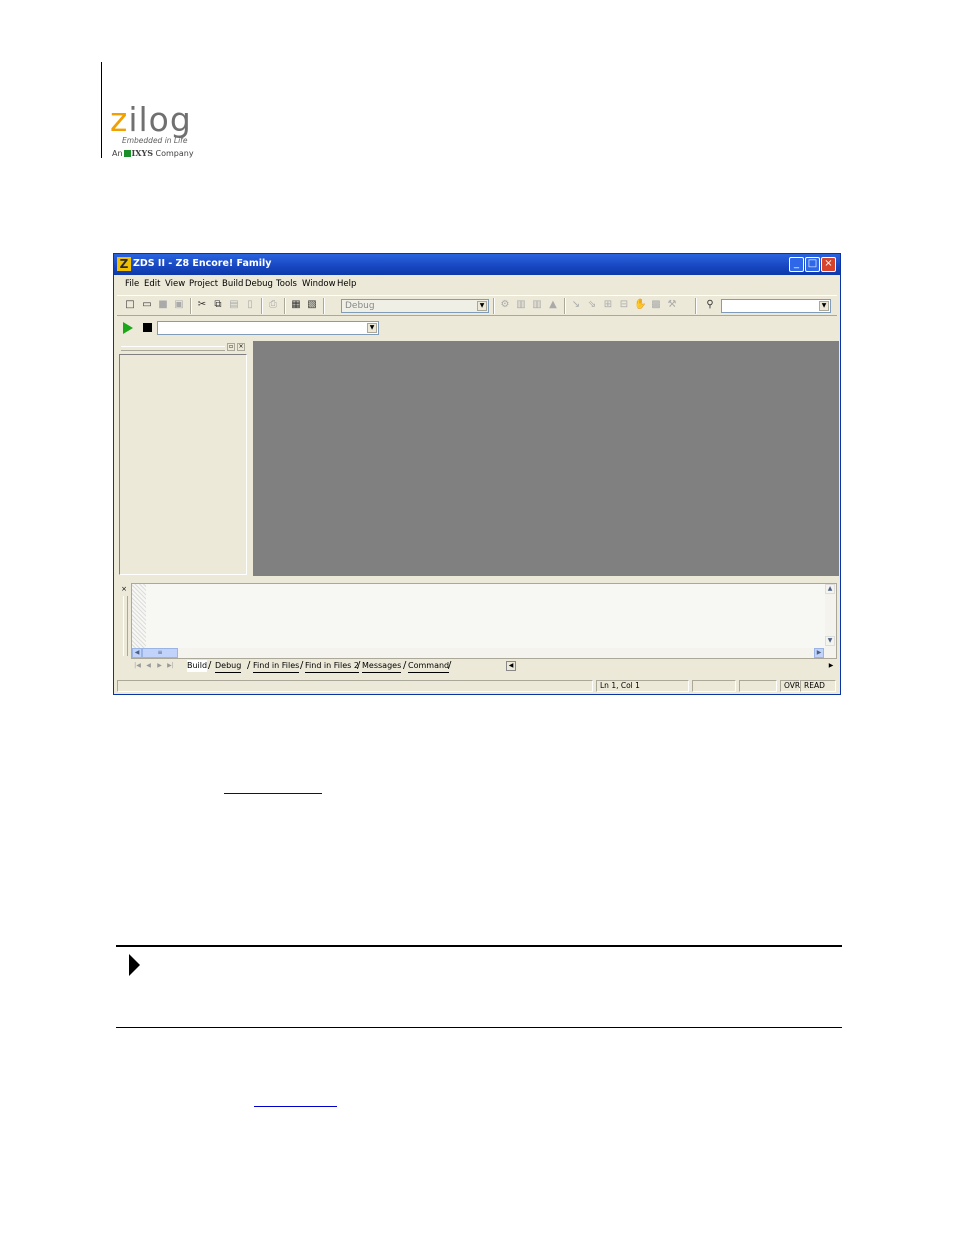 This screenshot has width=954, height=1235. I want to click on output-close-icon: ×, so click(124, 589).